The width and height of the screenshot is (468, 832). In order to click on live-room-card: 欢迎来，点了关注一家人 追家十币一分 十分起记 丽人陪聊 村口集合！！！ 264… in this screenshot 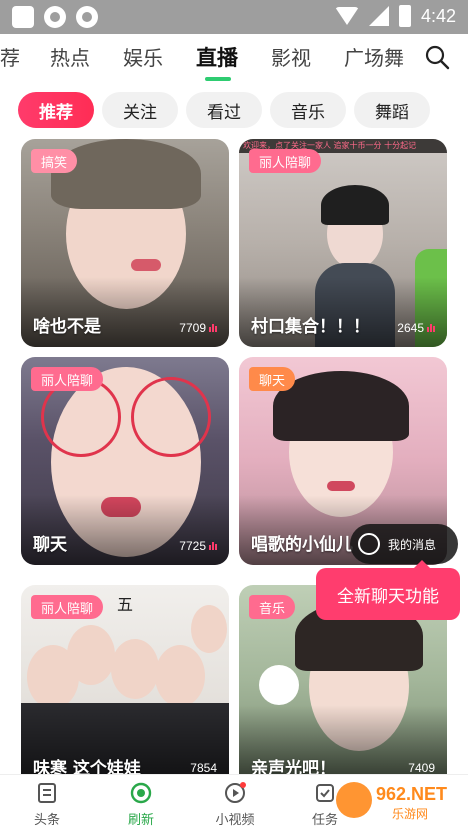, I will do `click(343, 243)`.